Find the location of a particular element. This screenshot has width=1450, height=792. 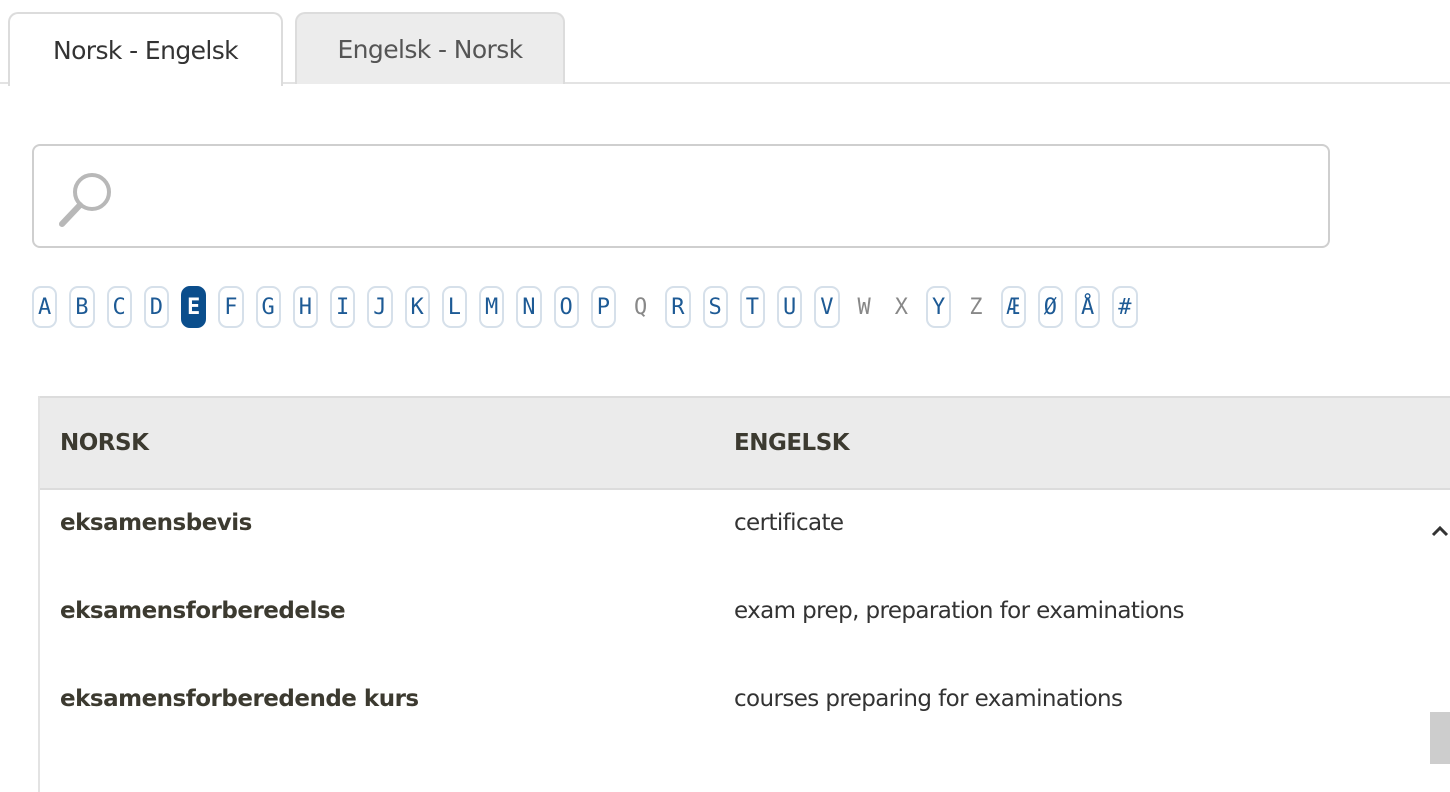

search-box is located at coordinates (681, 196).